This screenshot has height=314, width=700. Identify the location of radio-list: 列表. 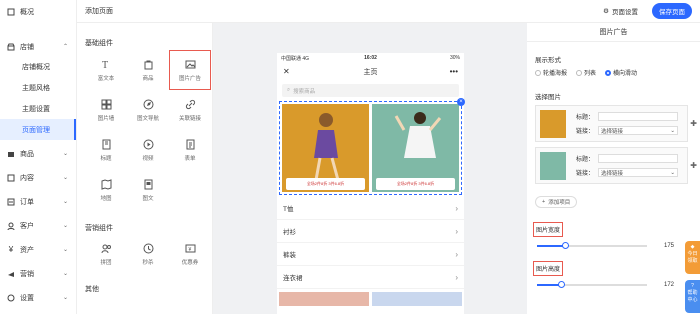
(586, 72).